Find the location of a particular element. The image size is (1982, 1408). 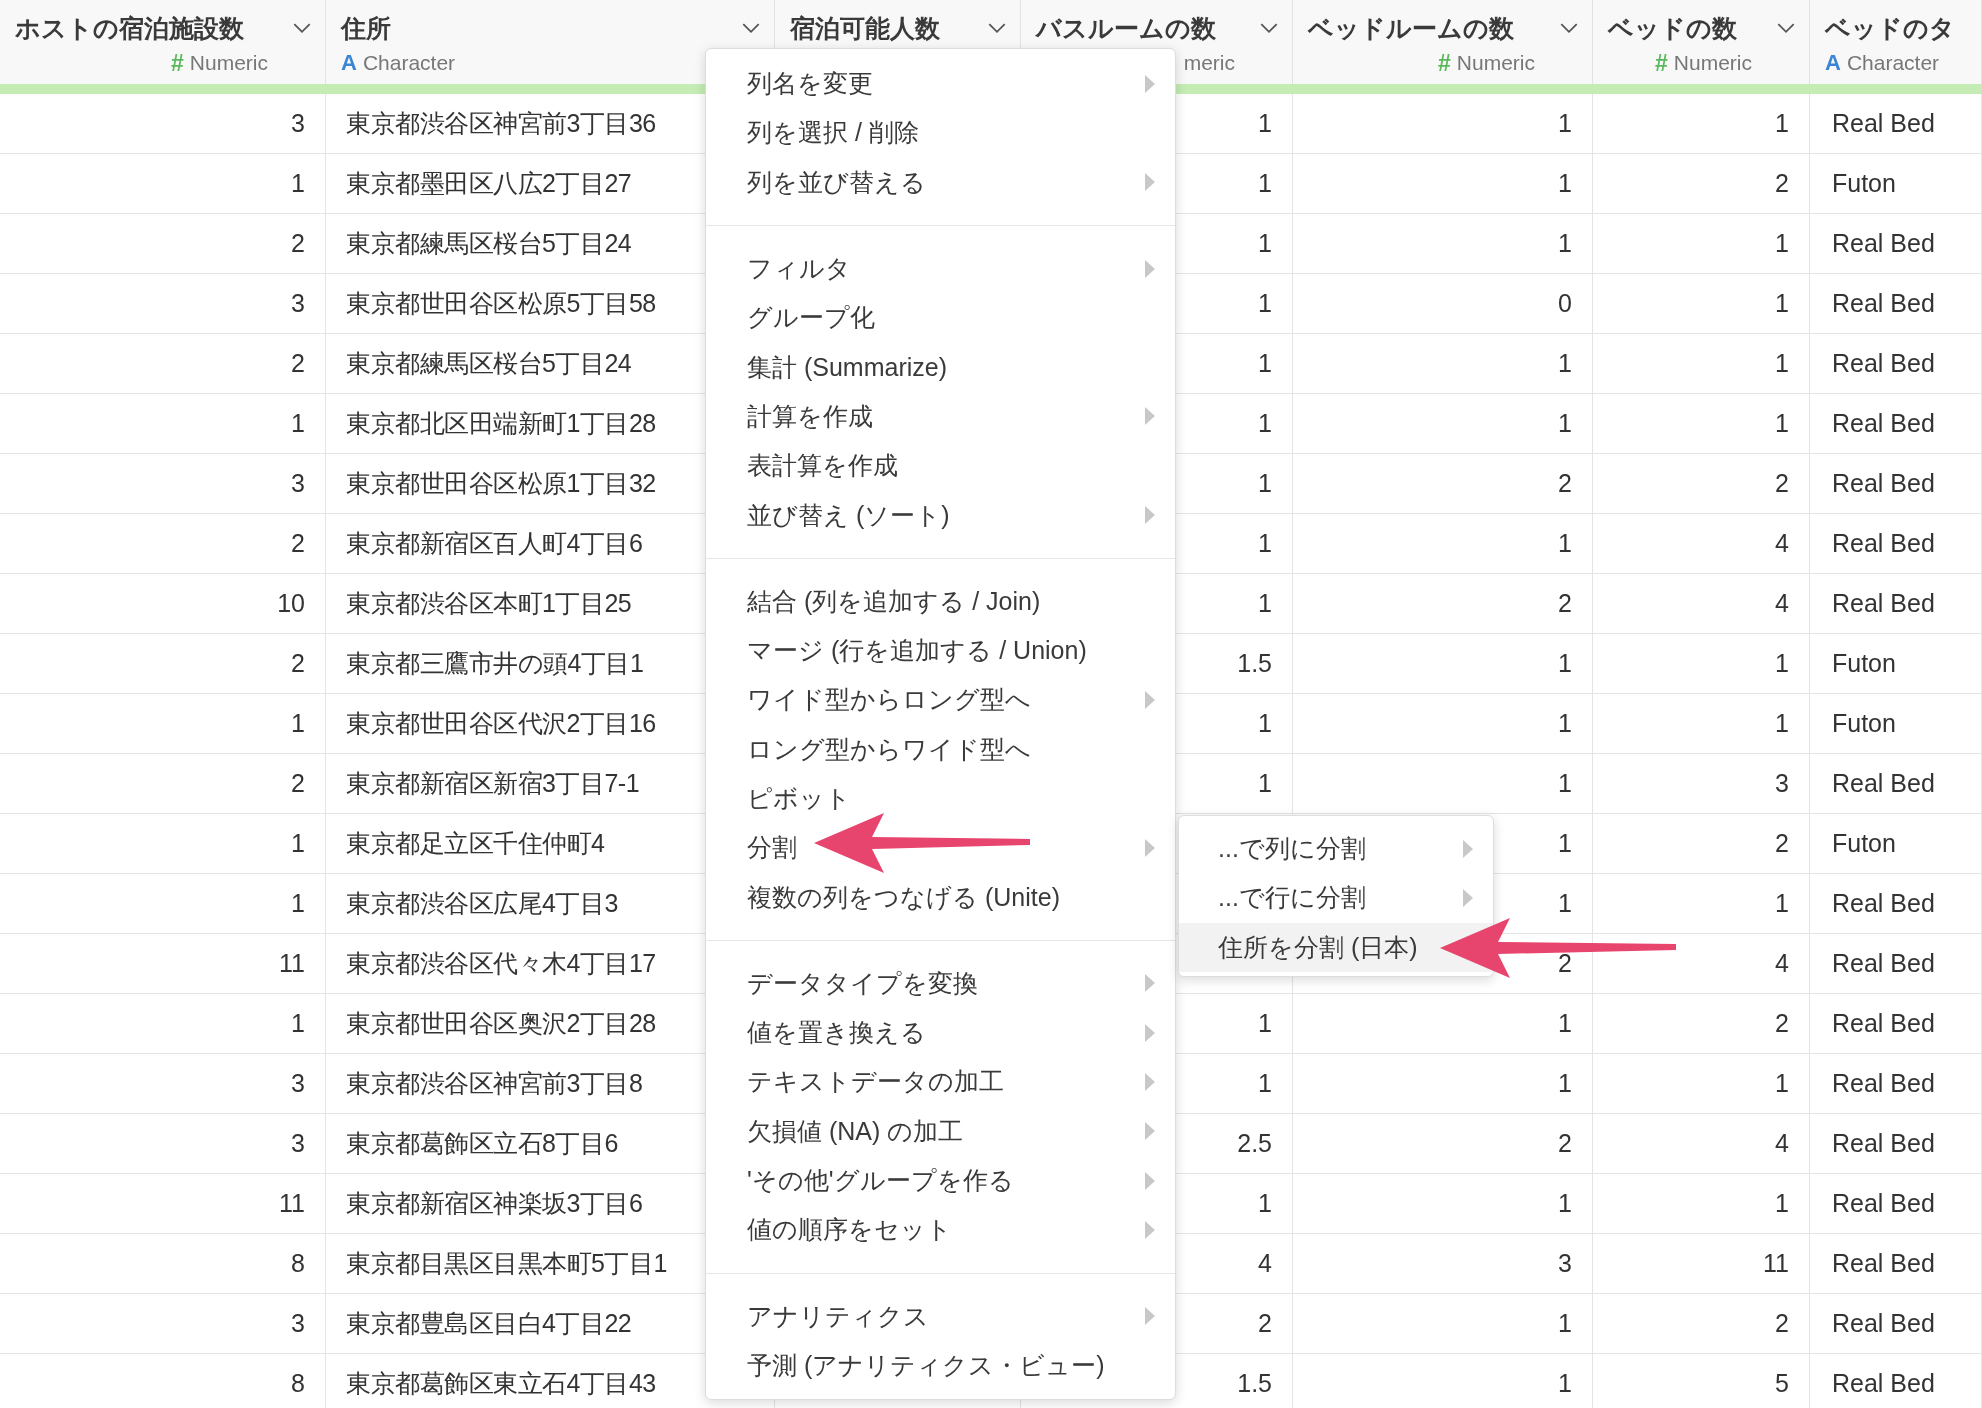

table-cell-text: 東京都豊島区目白4丁目22 is located at coordinates (489, 1323).